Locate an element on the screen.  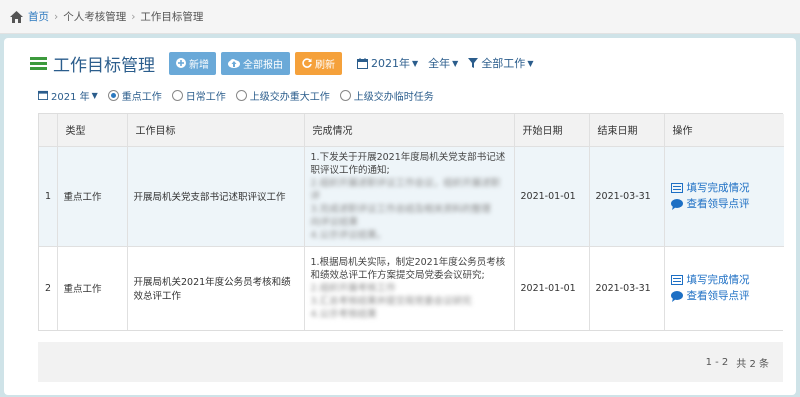
refresh-button-label: 刷新 is located at coordinates (325, 65).